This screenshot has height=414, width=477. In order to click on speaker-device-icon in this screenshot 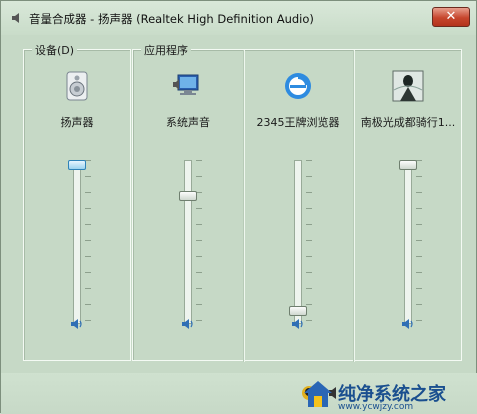, I will do `click(77, 86)`.